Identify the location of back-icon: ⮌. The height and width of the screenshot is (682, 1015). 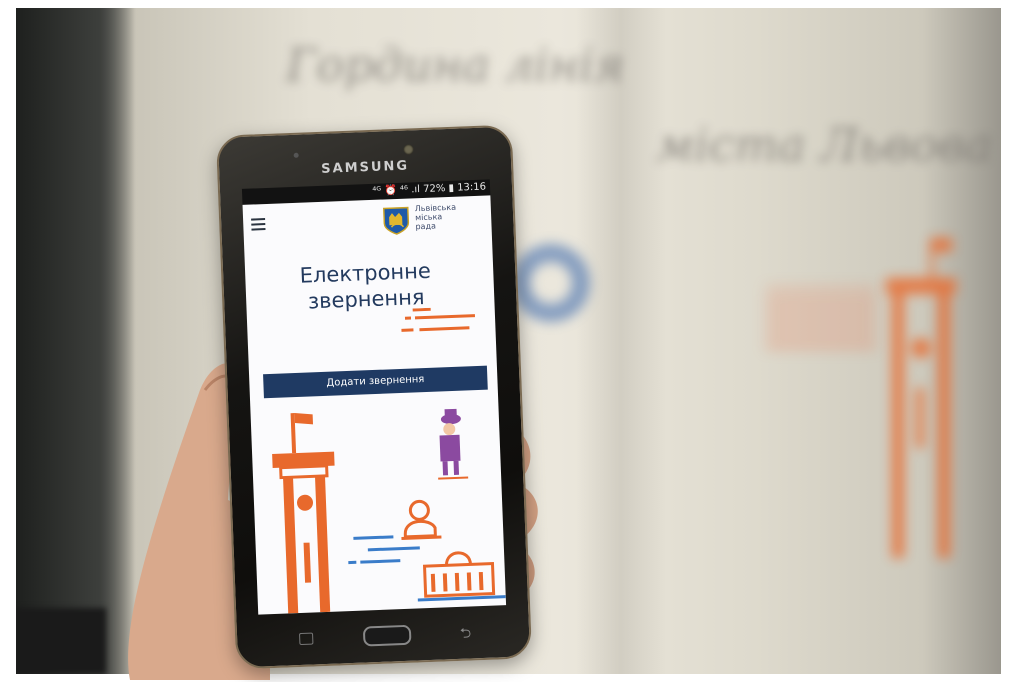
(466, 634).